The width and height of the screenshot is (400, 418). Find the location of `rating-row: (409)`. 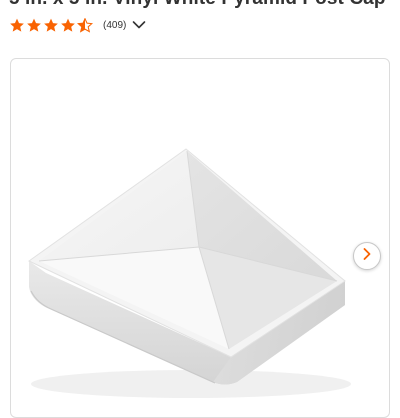

rating-row: (409) is located at coordinates (77, 25).